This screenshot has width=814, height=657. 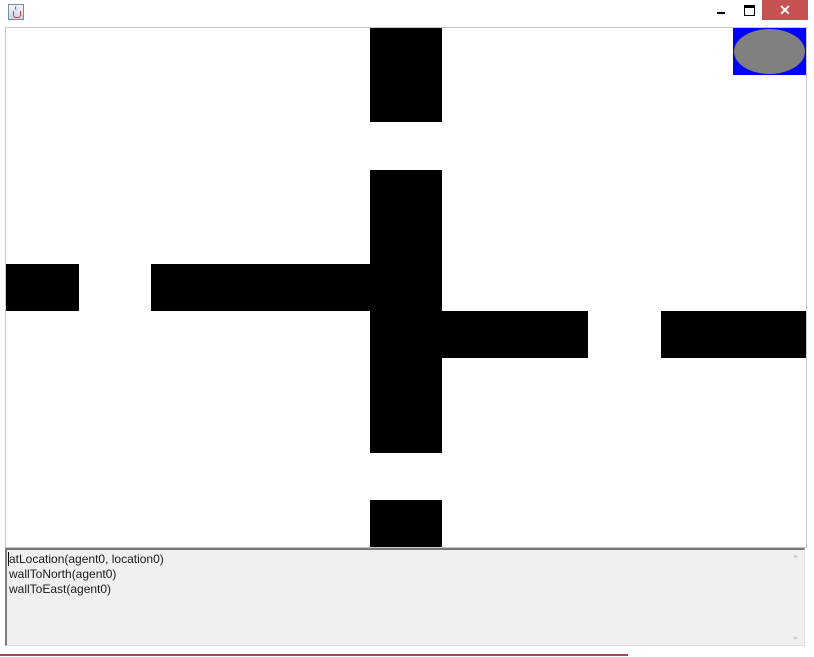 I want to click on cup-mark, so click(x=17, y=14).